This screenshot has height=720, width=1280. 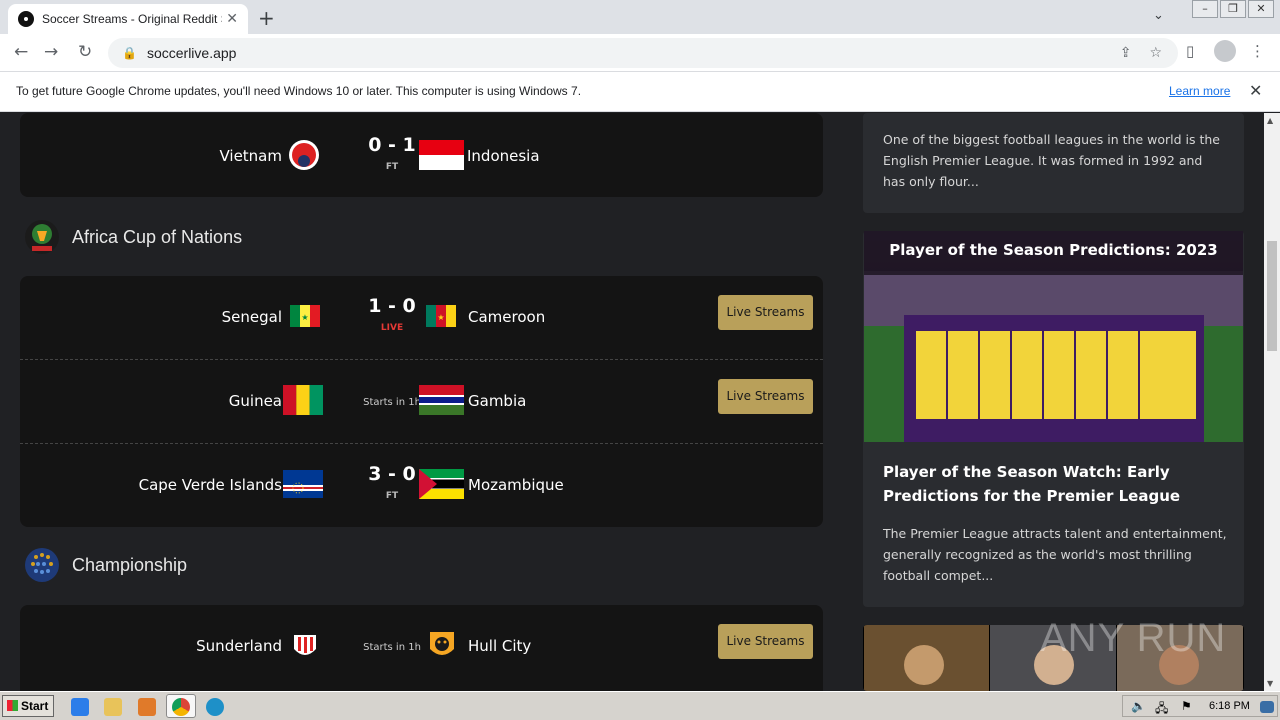 I want to click on hull-city-crest-icon, so click(x=442, y=643).